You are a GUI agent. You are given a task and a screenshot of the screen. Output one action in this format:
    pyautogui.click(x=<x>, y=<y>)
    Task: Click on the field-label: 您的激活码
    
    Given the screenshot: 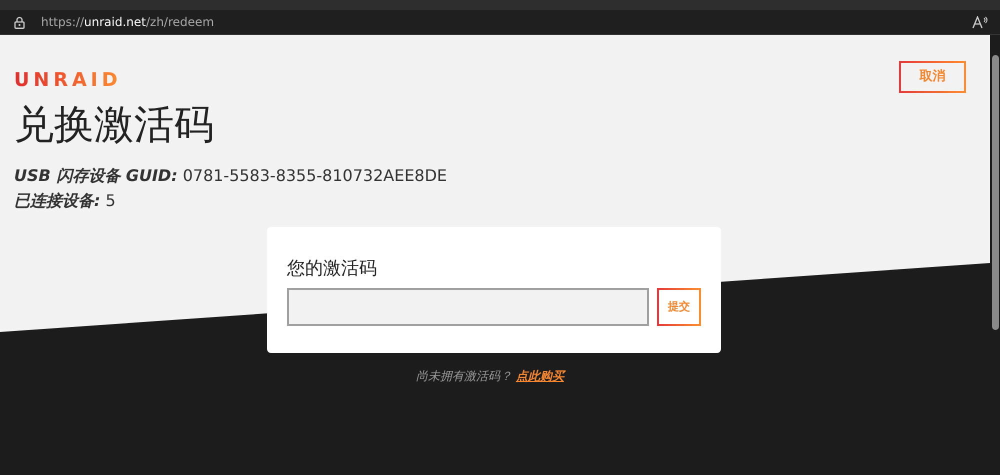 What is the action you would take?
    pyautogui.click(x=332, y=269)
    